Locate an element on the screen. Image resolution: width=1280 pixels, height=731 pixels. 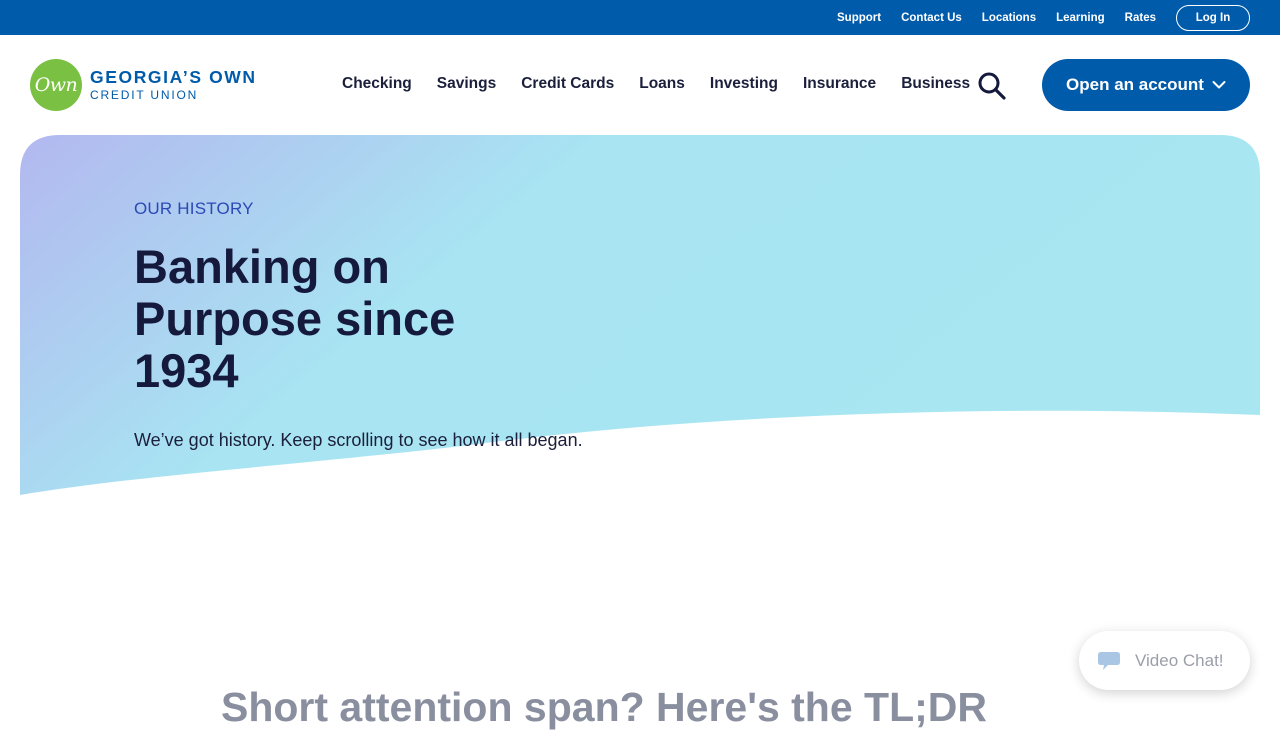
chat-bubble-icon is located at coordinates (1109, 660).